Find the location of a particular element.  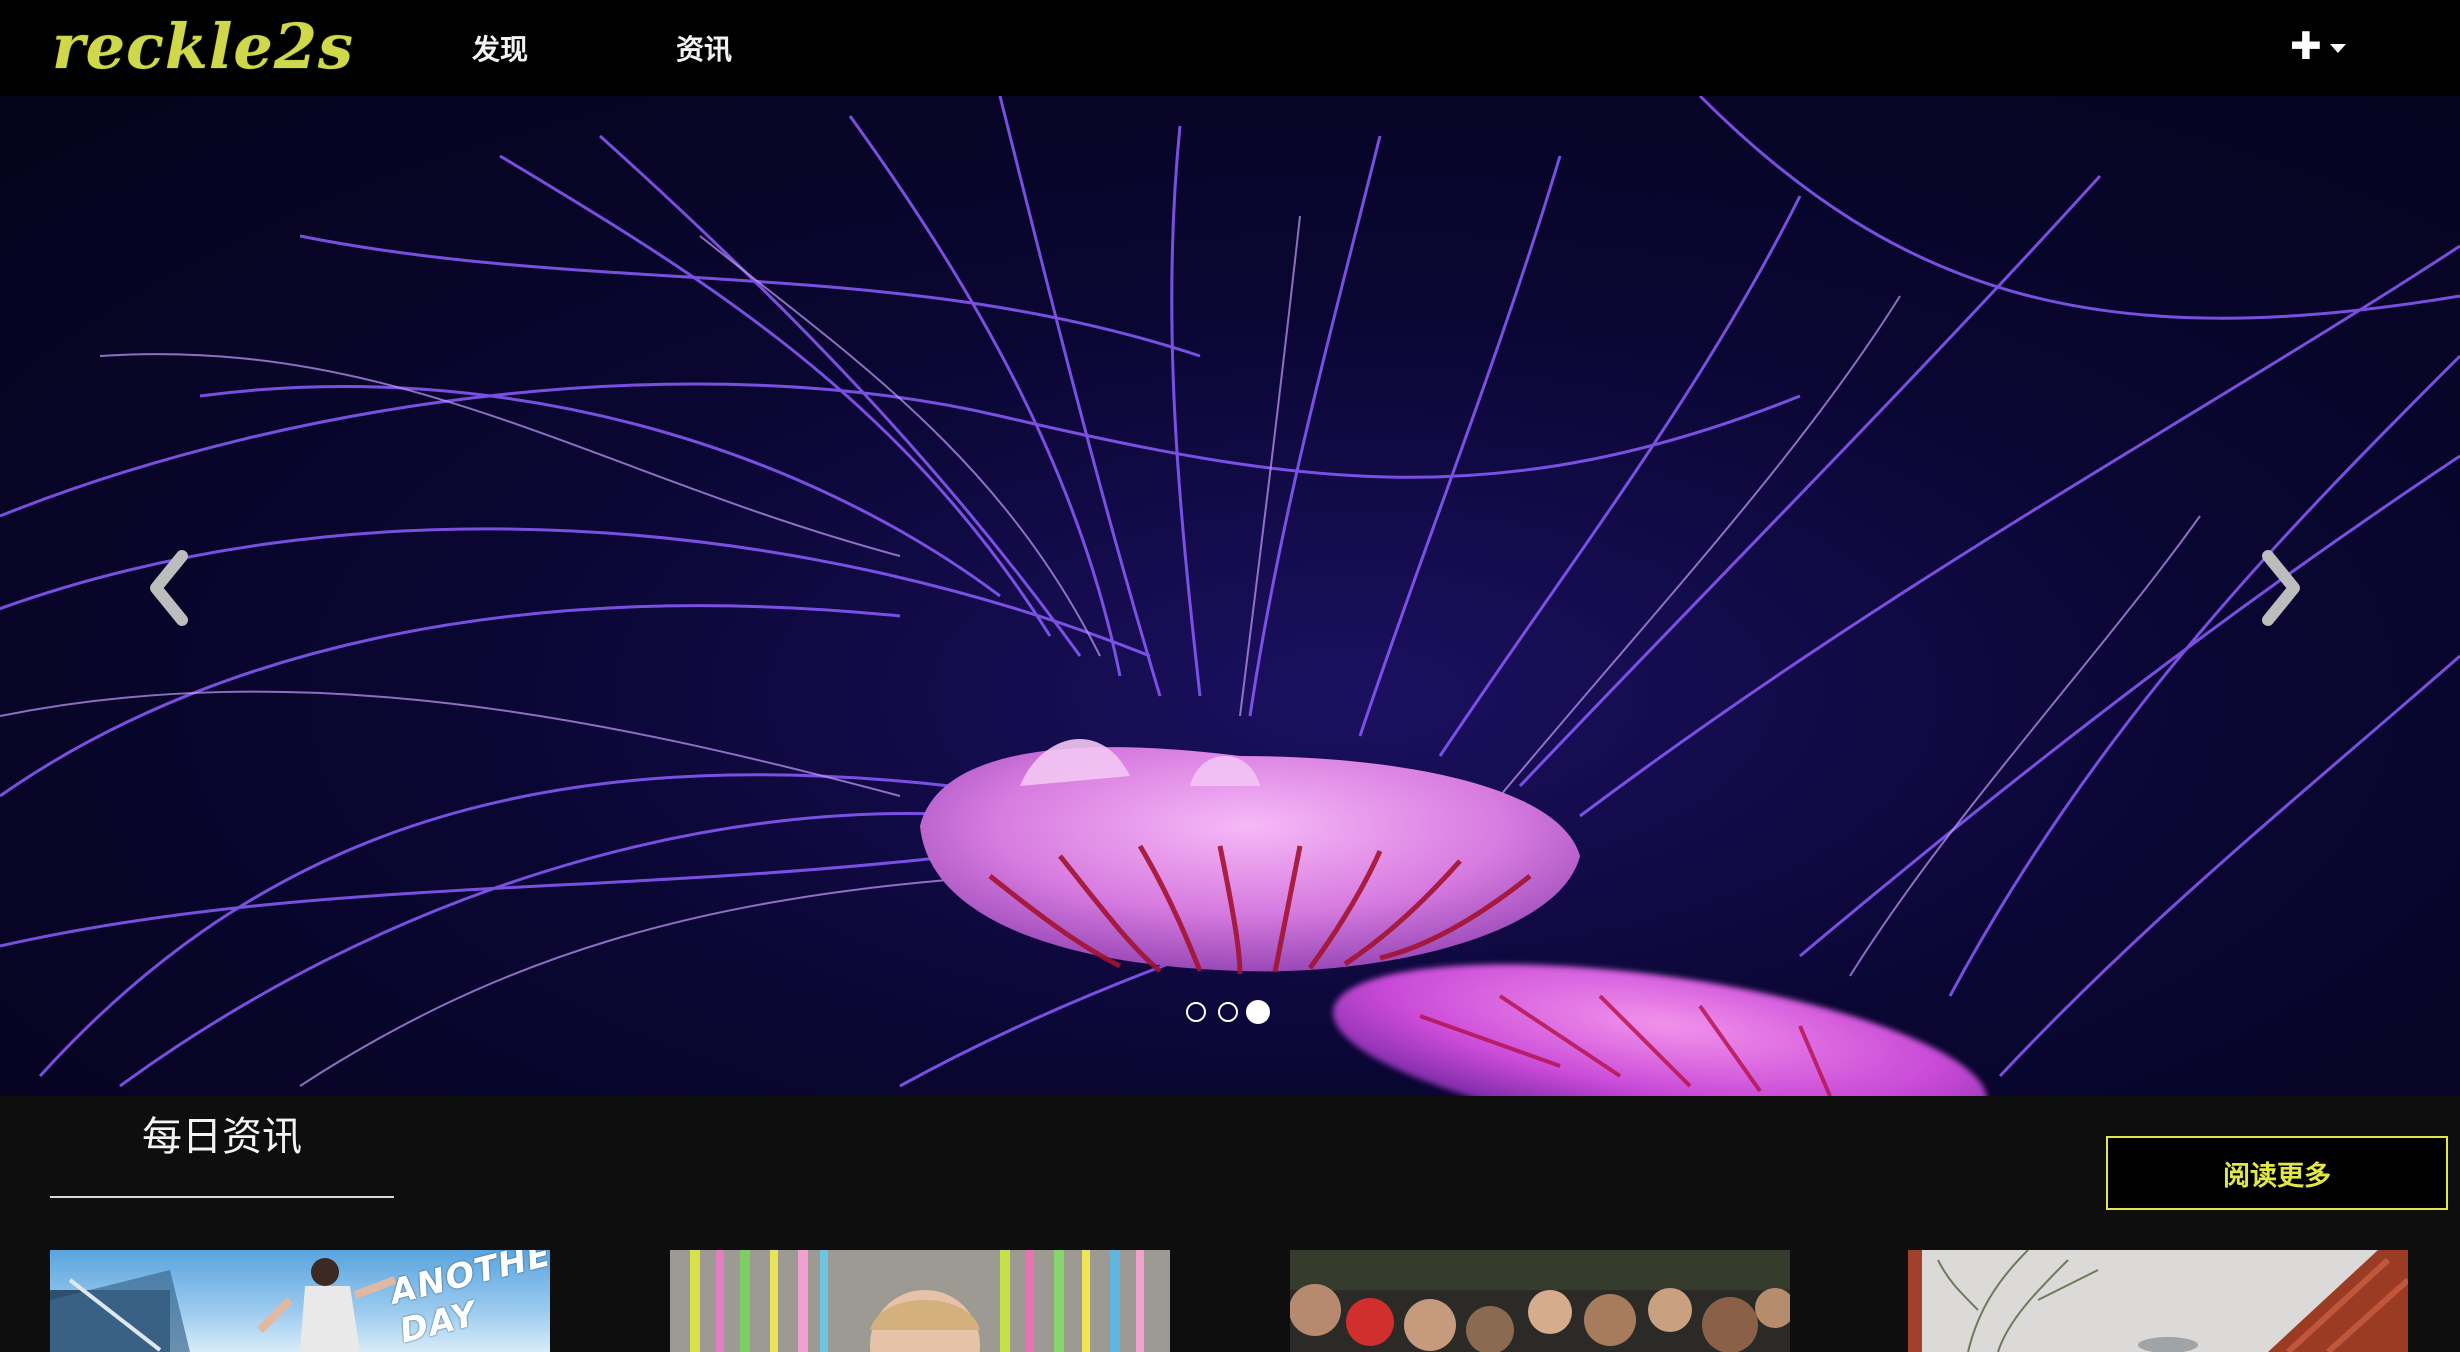

chevron-right-icon is located at coordinates (2281, 588).